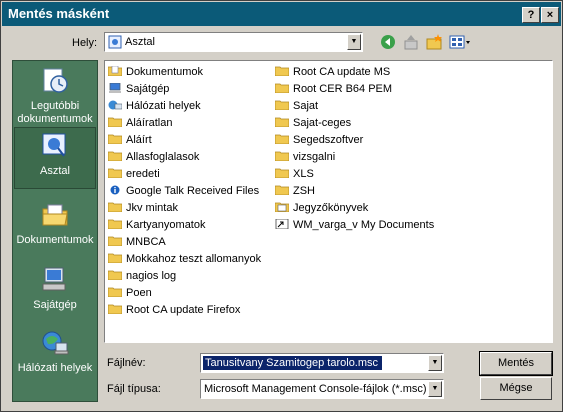 Image resolution: width=563 pixels, height=412 pixels. What do you see at coordinates (165, 72) in the screenshot?
I see `file-item-name: Dokumentumok` at bounding box center [165, 72].